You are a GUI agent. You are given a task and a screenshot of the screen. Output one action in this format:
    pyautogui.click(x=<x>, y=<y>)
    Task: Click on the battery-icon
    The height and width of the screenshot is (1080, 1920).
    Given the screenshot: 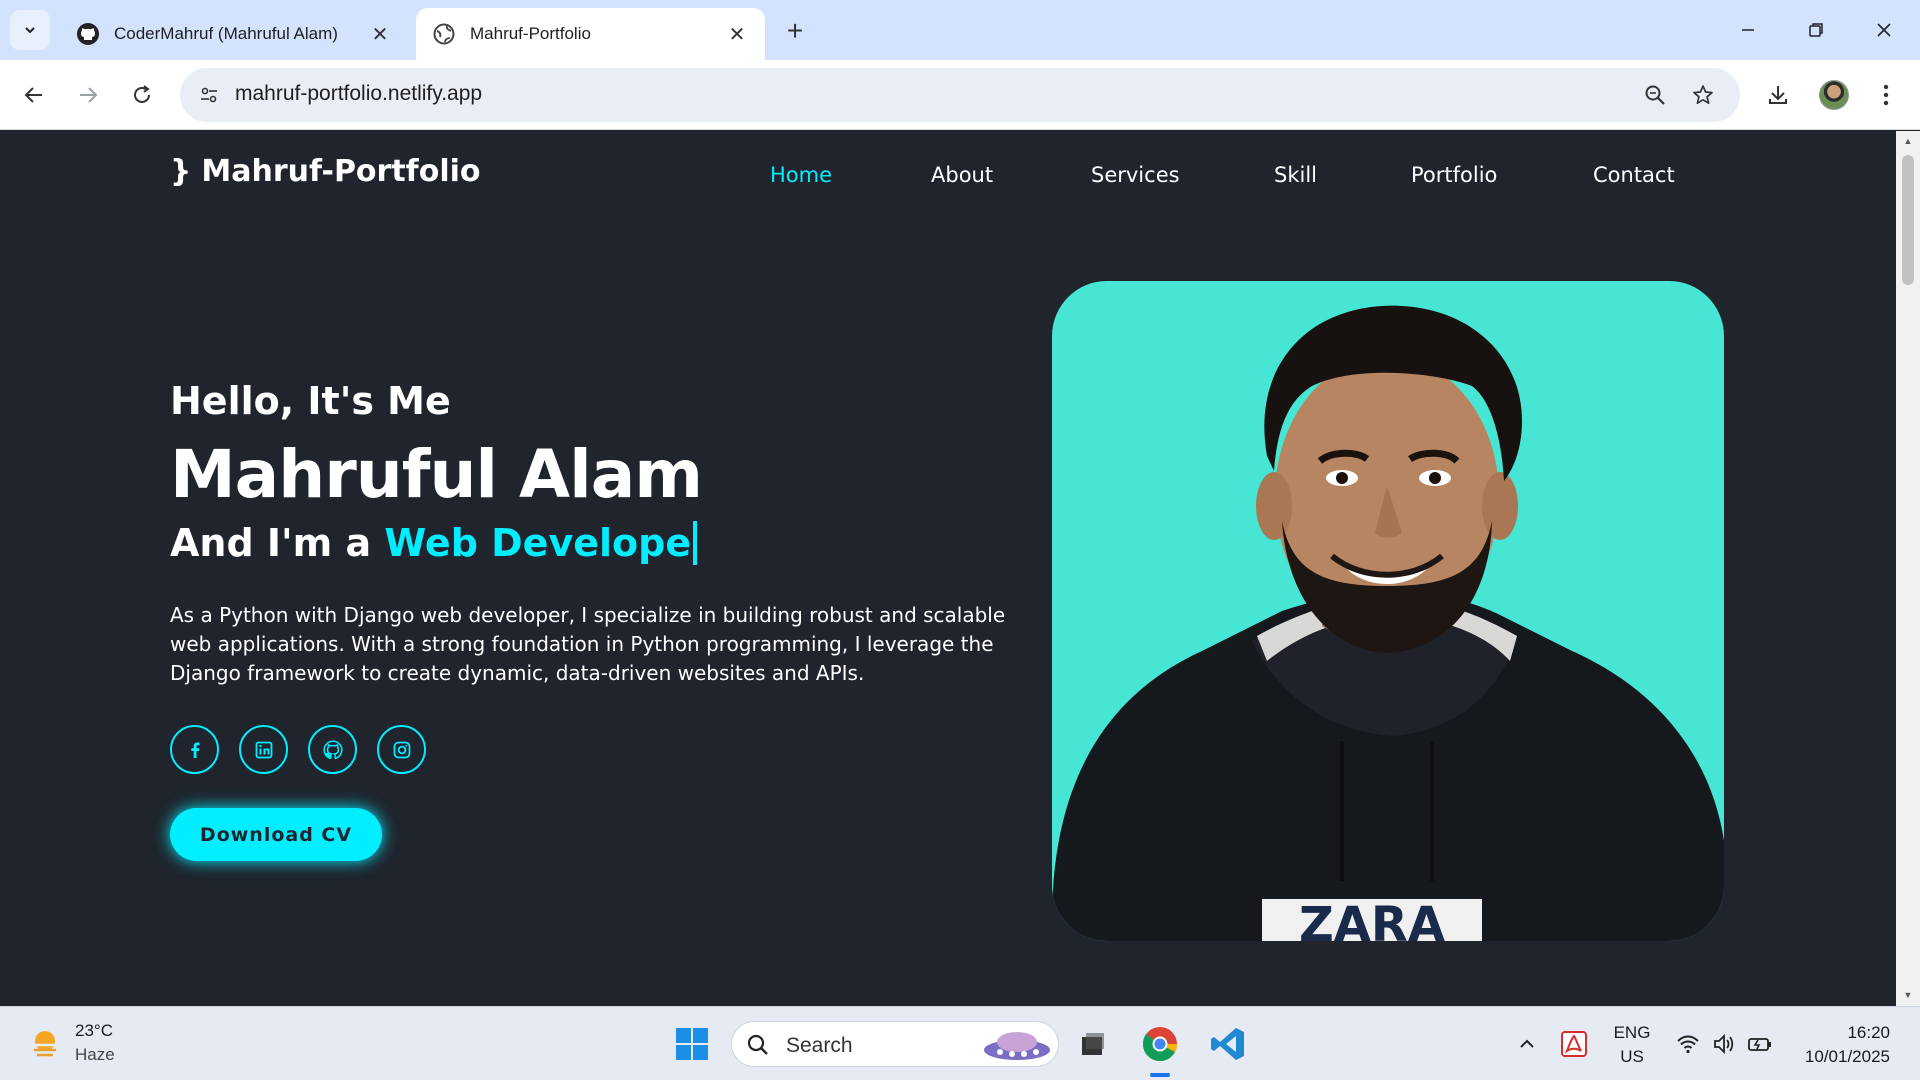 What is the action you would take?
    pyautogui.click(x=1760, y=1044)
    